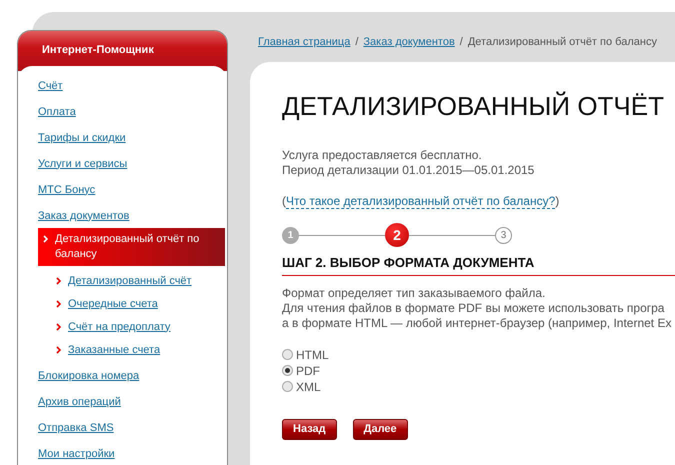 This screenshot has height=465, width=675. Describe the element at coordinates (82, 138) in the screenshot. I see `sidebar-link: Тарифы и скидки` at that location.